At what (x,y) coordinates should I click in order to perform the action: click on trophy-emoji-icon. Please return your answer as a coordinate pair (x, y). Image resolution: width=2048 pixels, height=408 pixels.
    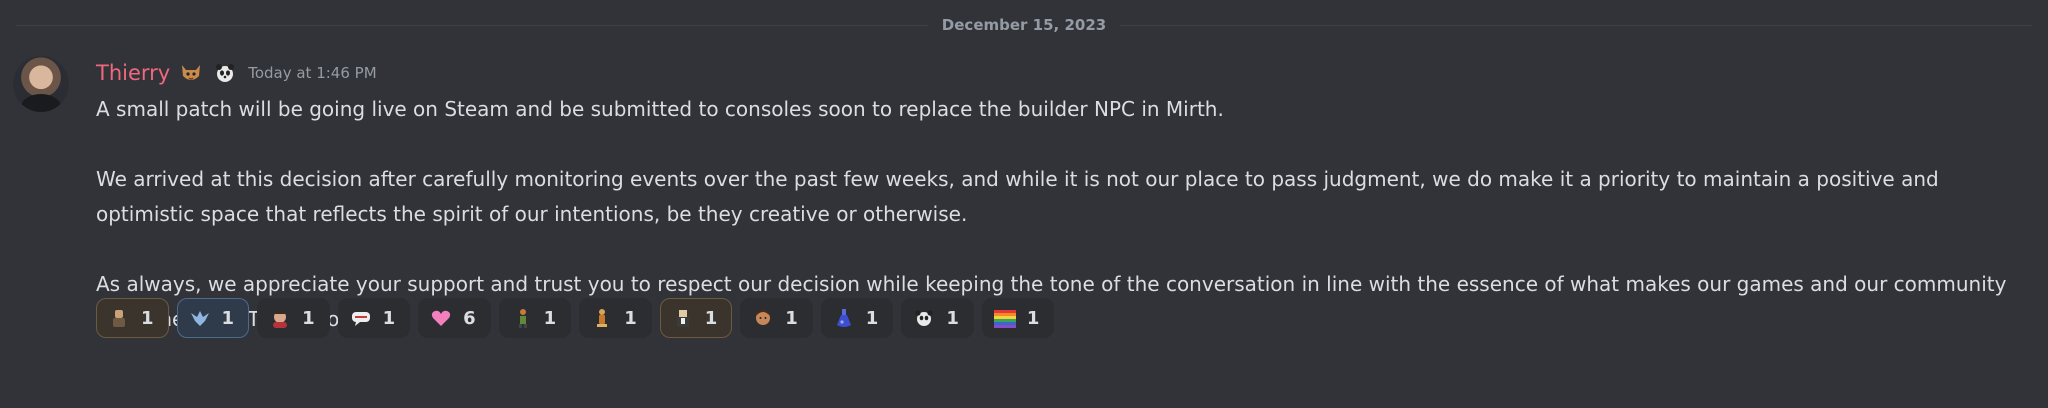
    Looking at the image, I should click on (602, 318).